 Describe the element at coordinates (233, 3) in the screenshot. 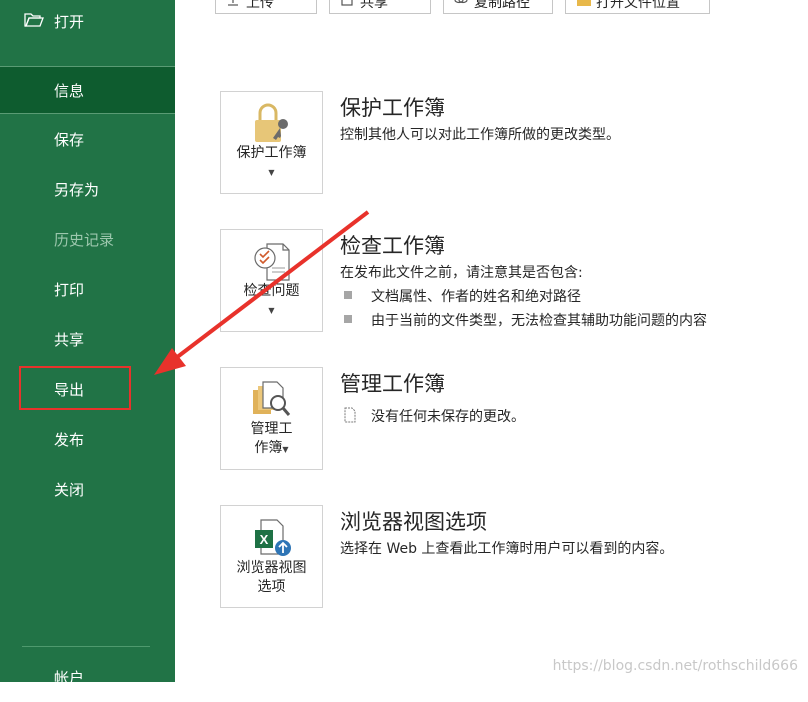

I see `upload-icon` at that location.